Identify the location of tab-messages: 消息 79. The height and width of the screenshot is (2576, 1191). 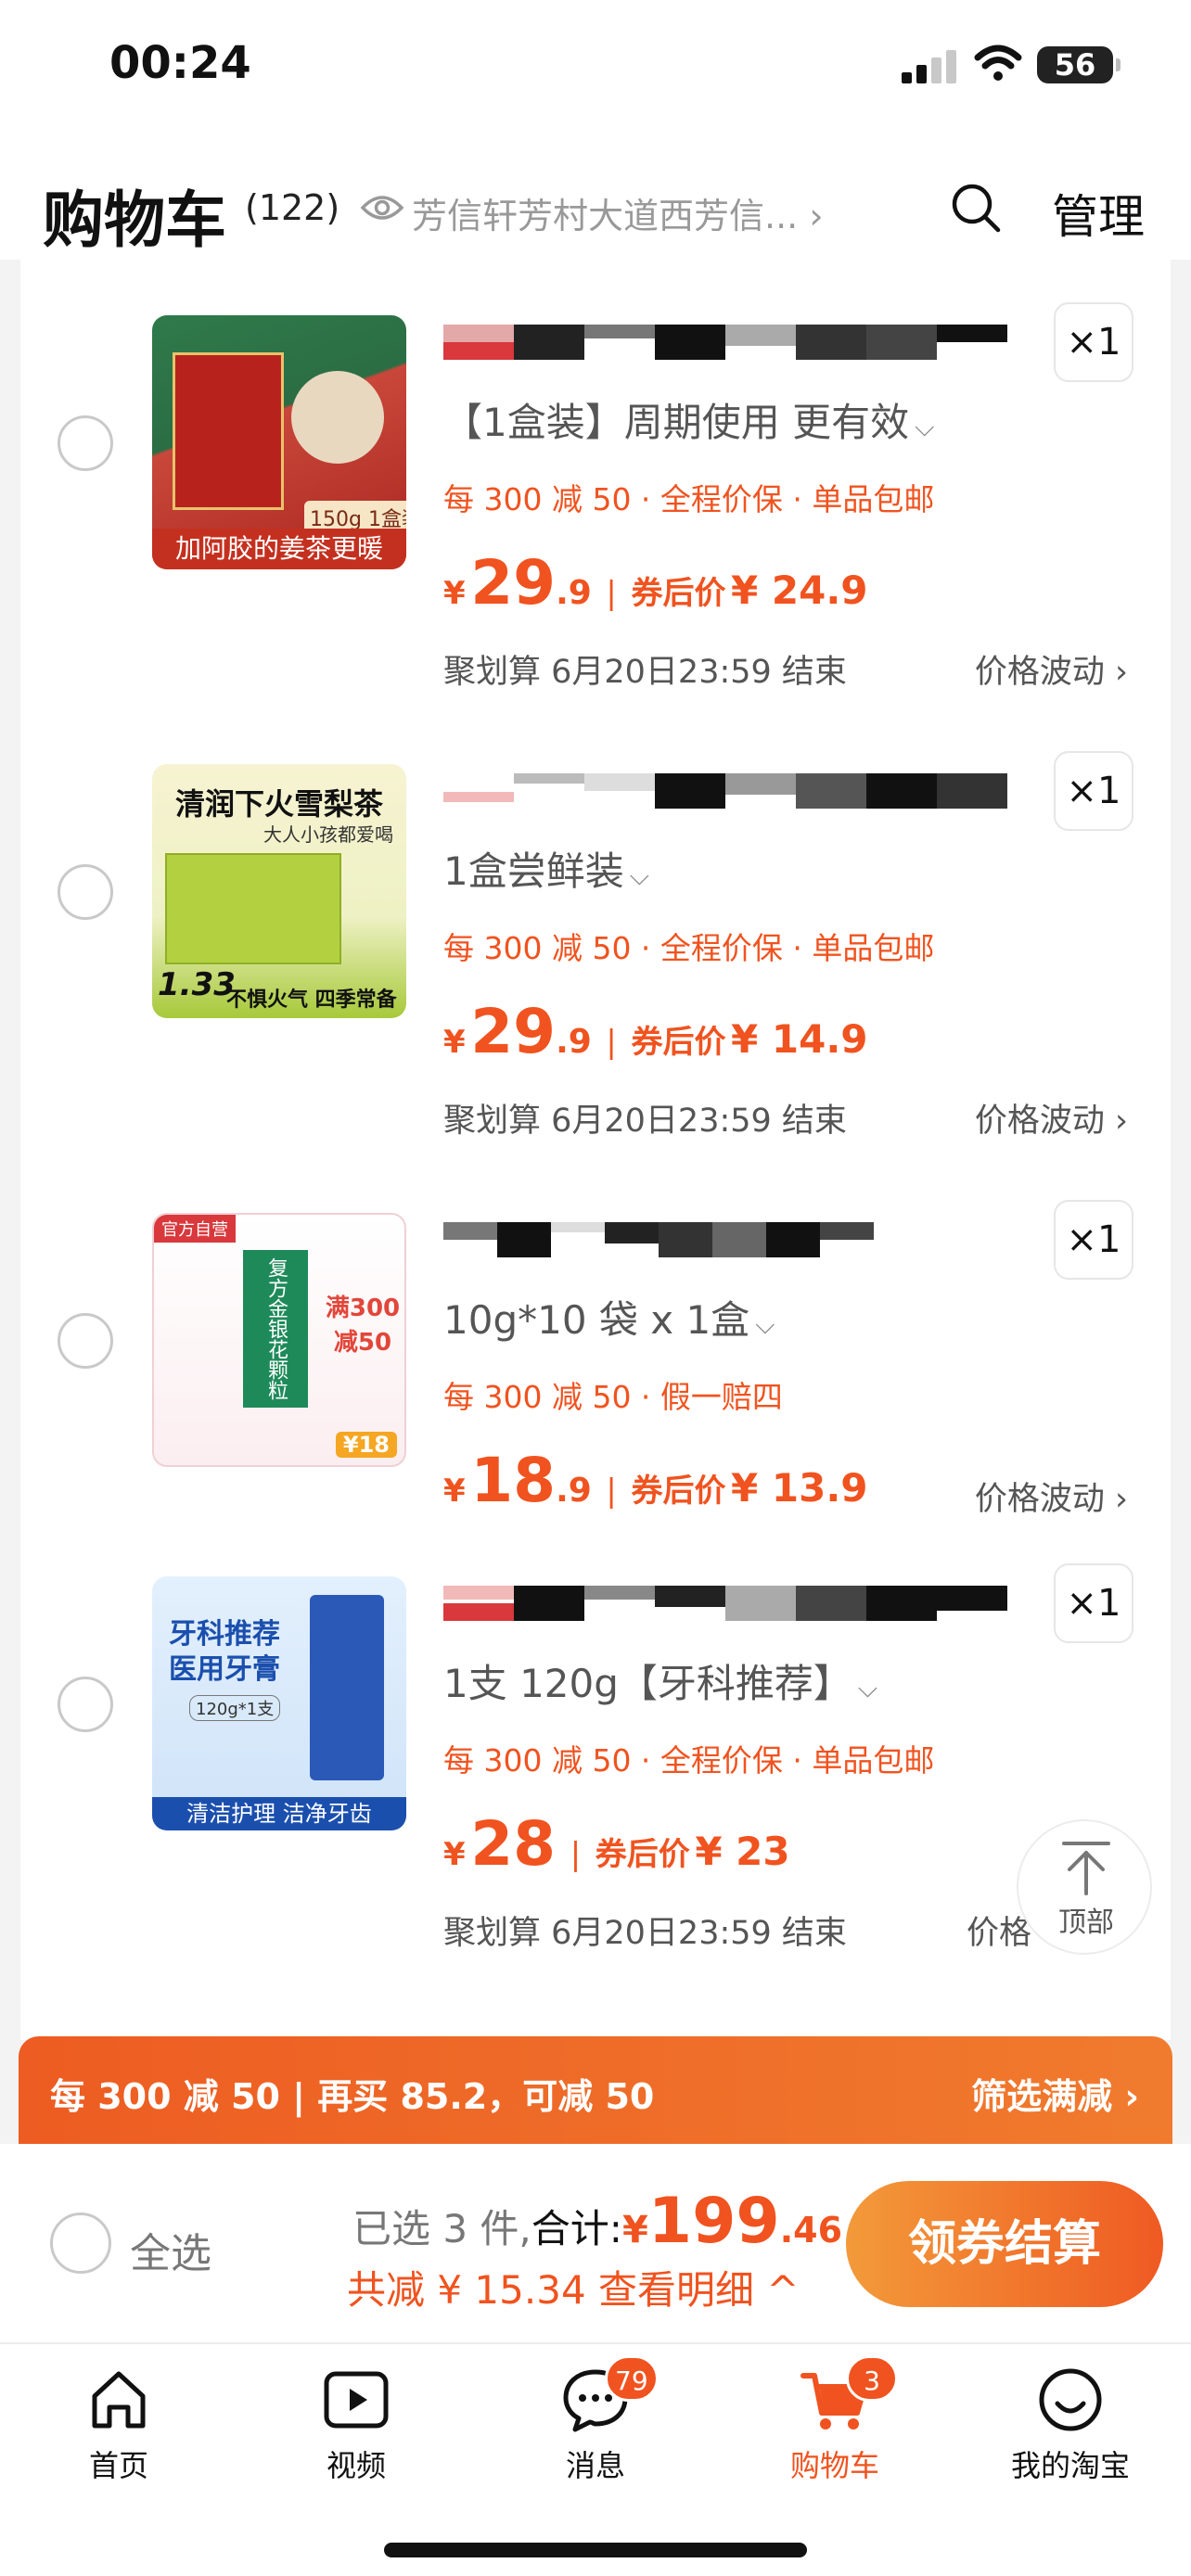
(595, 2420).